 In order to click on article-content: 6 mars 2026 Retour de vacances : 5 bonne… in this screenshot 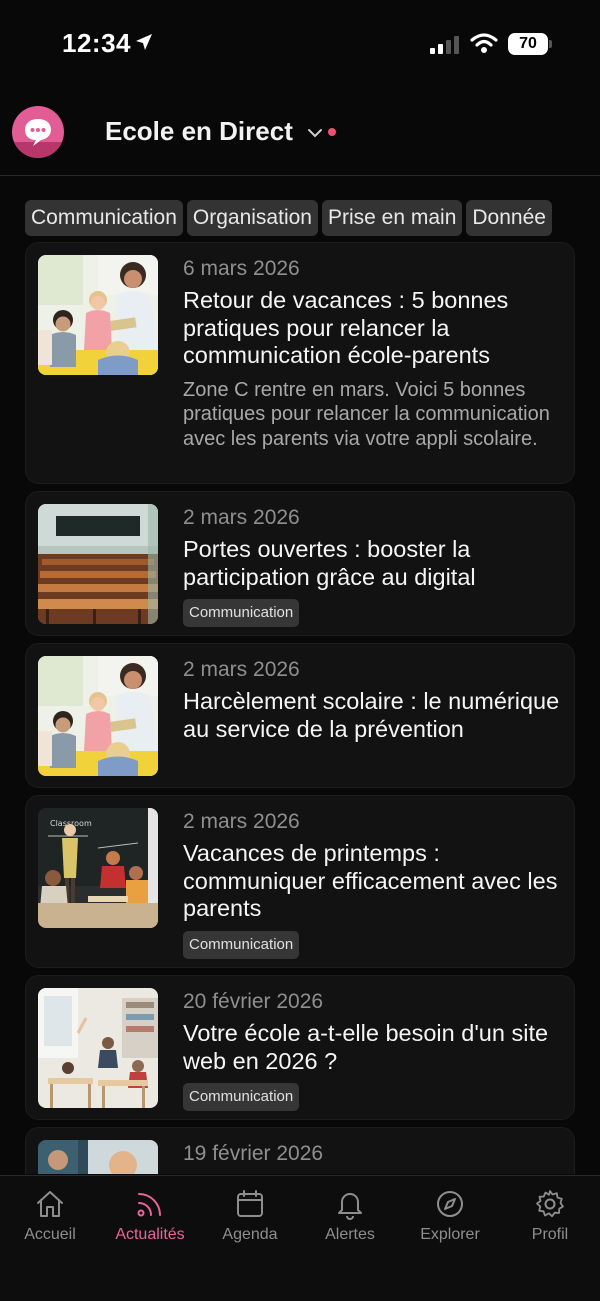, I will do `click(375, 354)`.